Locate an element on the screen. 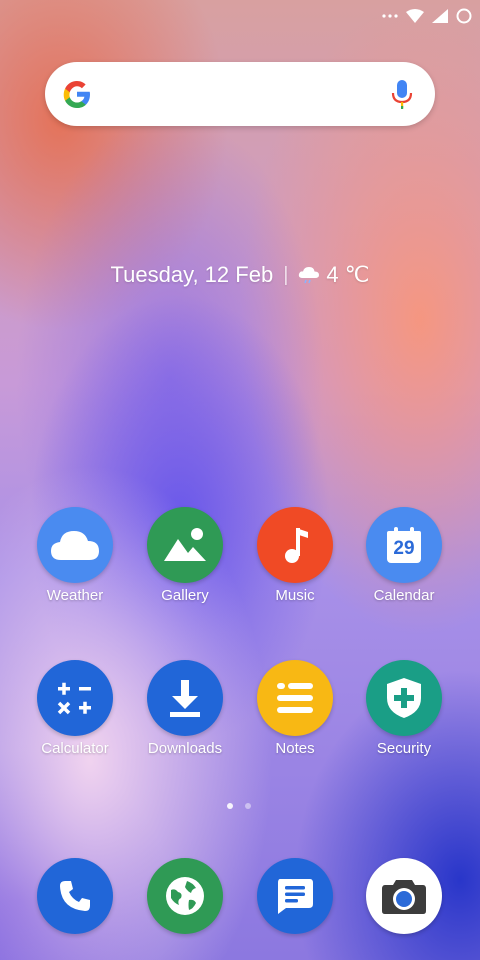 Image resolution: width=480 pixels, height=960 pixels. app-icon: 29 is located at coordinates (404, 545).